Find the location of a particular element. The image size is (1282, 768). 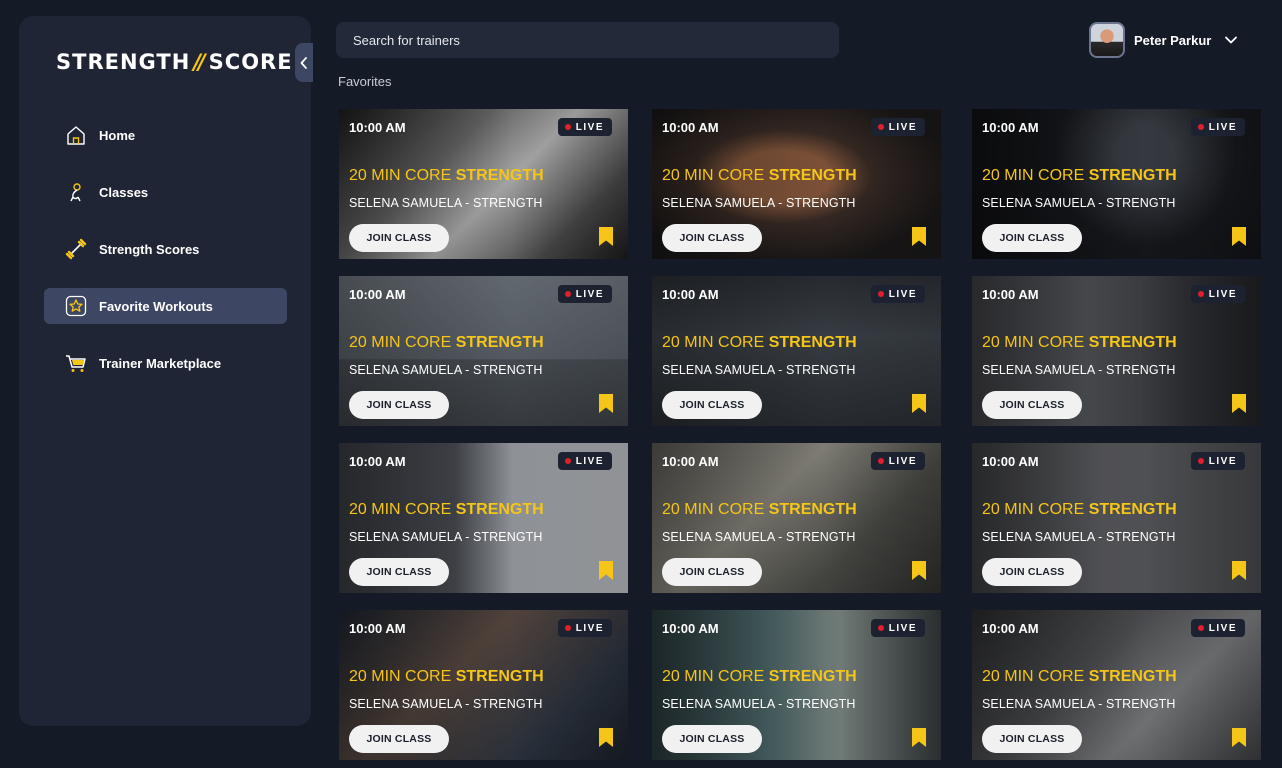

brand-logo: STRENGTH//SCORE is located at coordinates (174, 62).